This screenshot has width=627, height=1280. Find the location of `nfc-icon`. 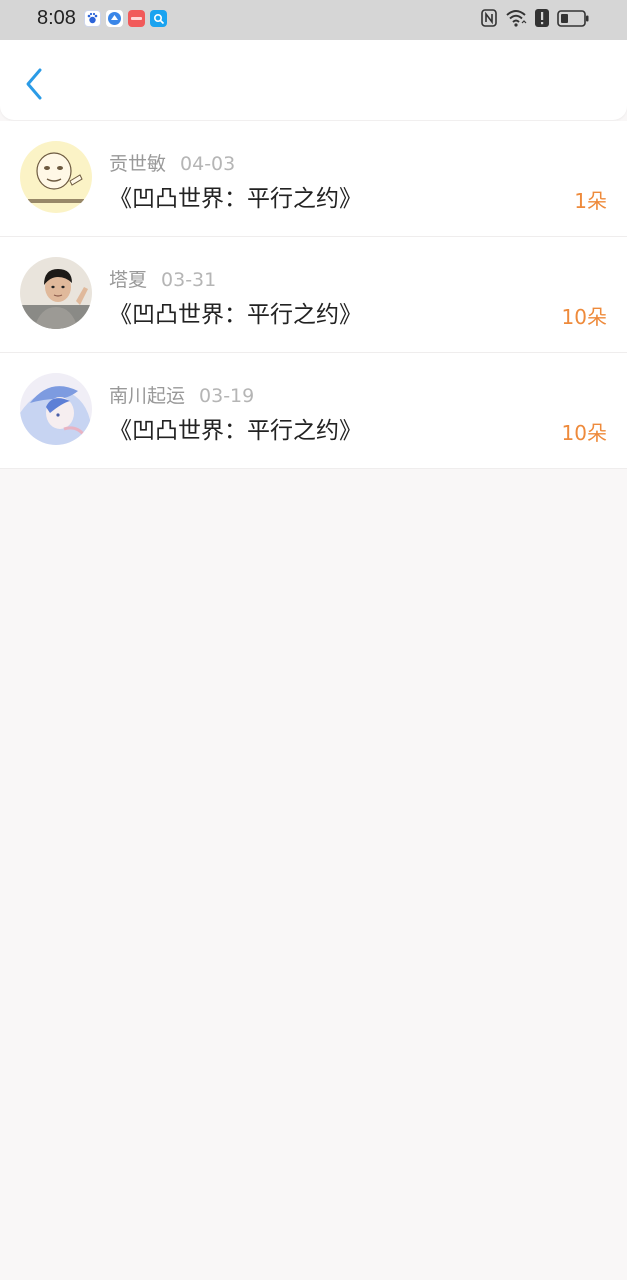

nfc-icon is located at coordinates (489, 20).